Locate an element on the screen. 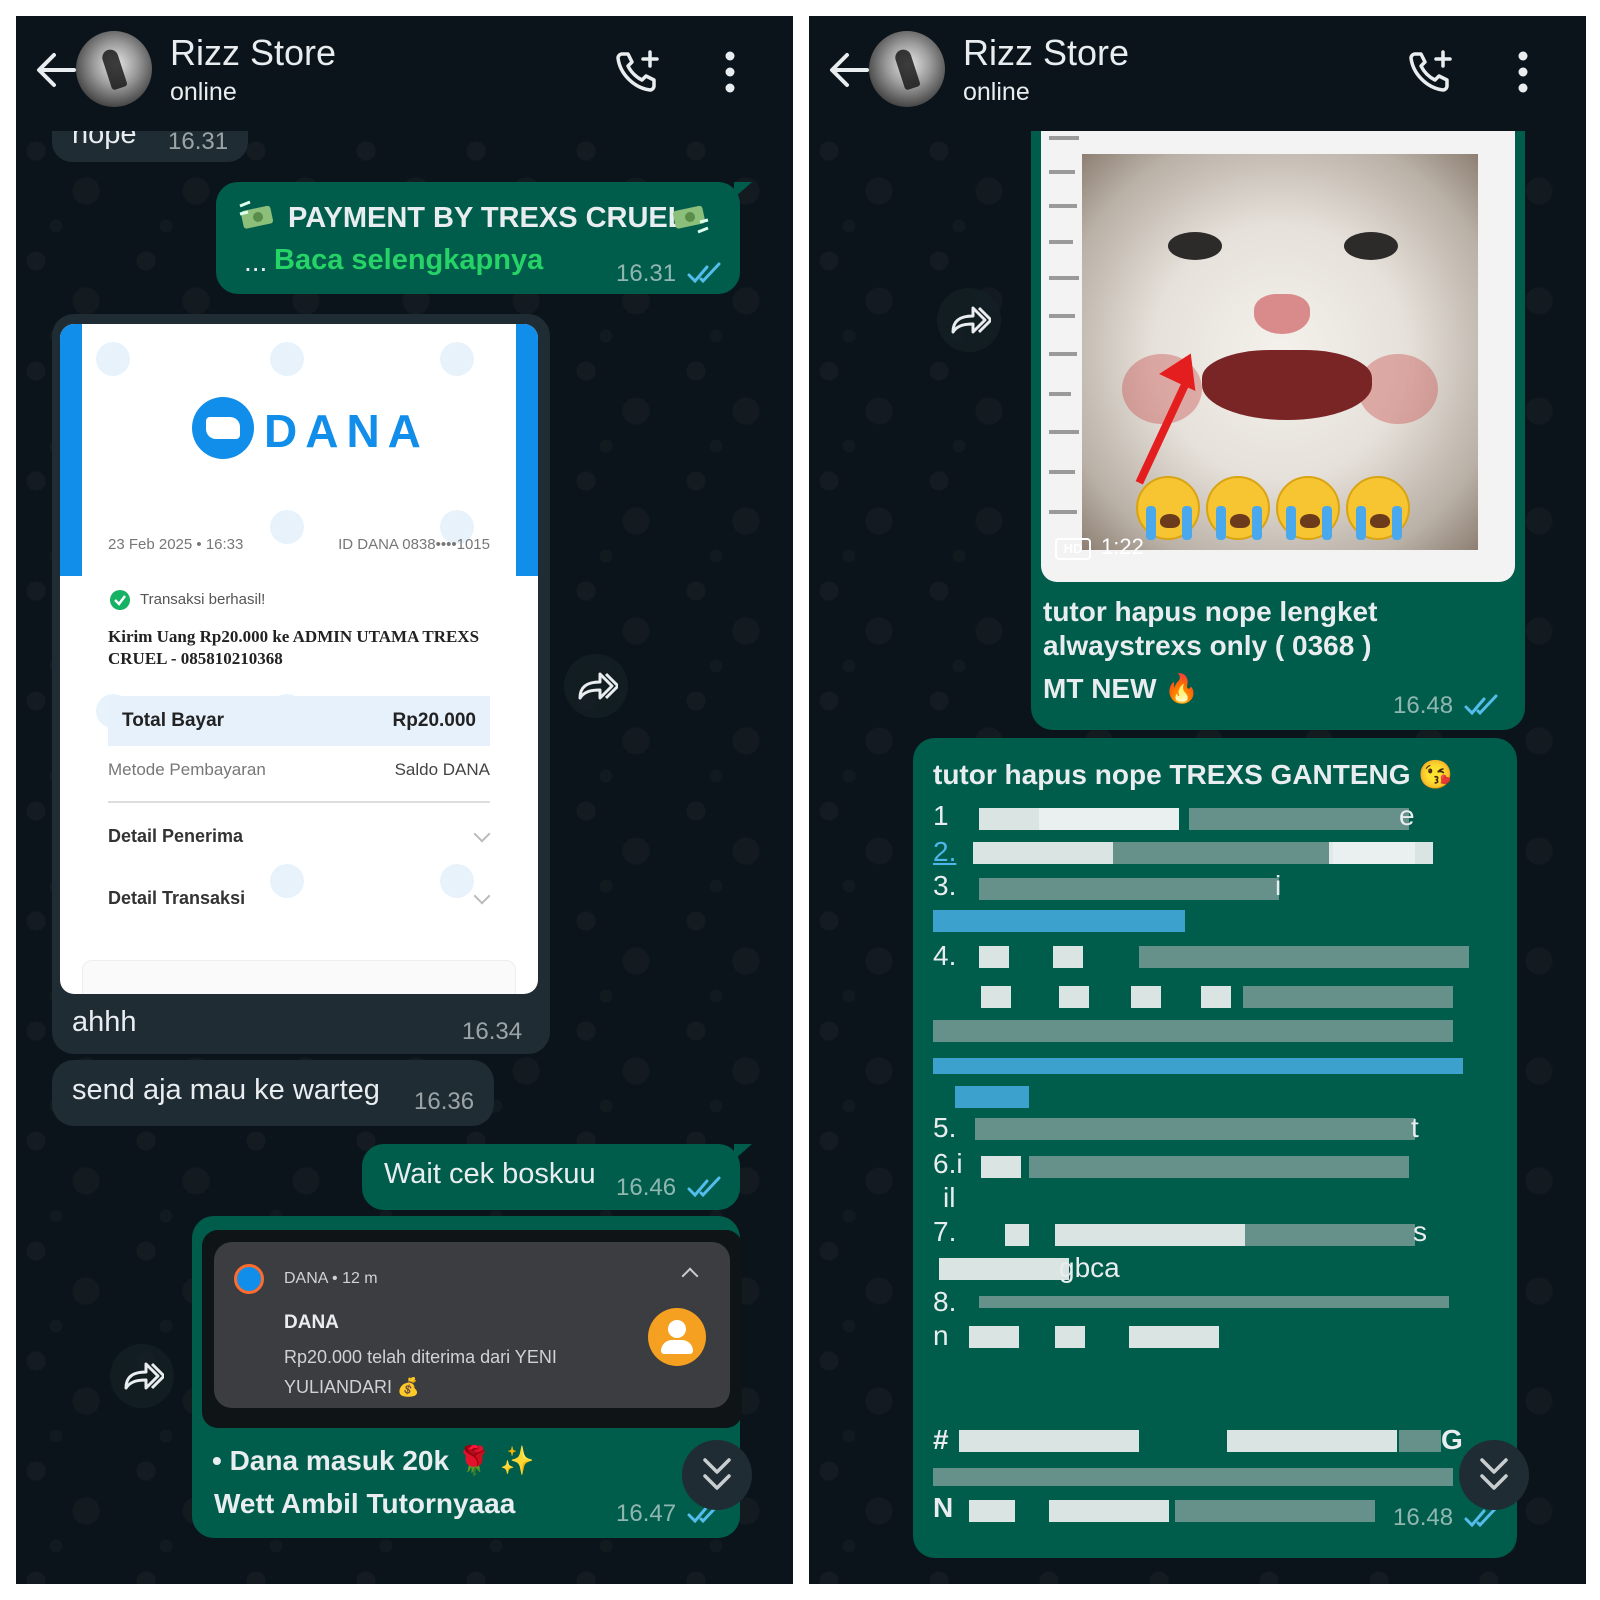 The height and width of the screenshot is (1600, 1600). tutor-step-text: il is located at coordinates (949, 1197).